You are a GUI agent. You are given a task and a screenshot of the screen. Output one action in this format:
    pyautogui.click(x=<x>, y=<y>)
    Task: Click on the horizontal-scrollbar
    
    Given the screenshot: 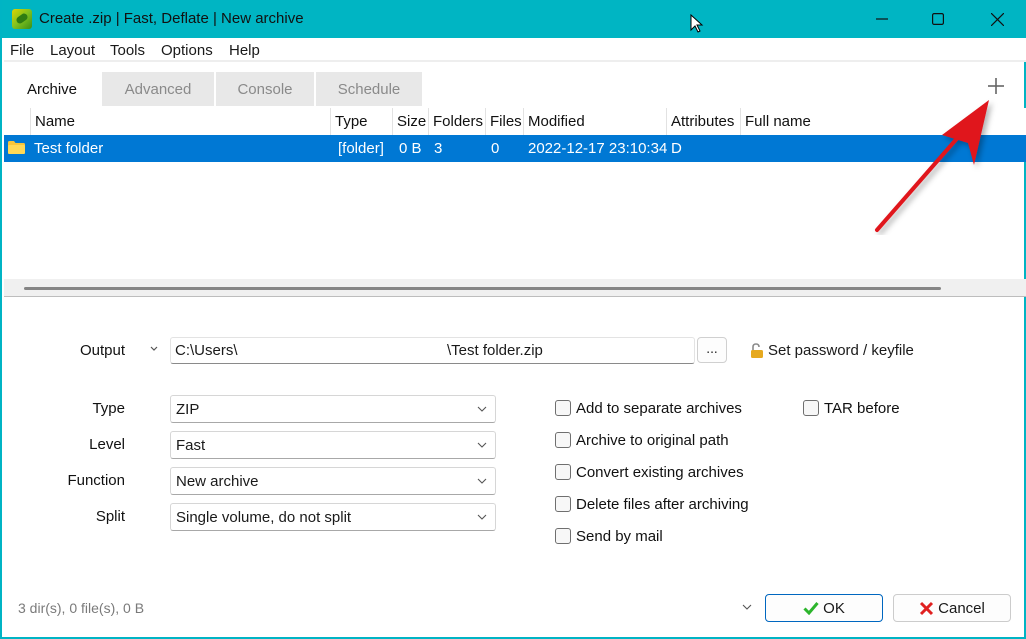 What is the action you would take?
    pyautogui.click(x=515, y=288)
    